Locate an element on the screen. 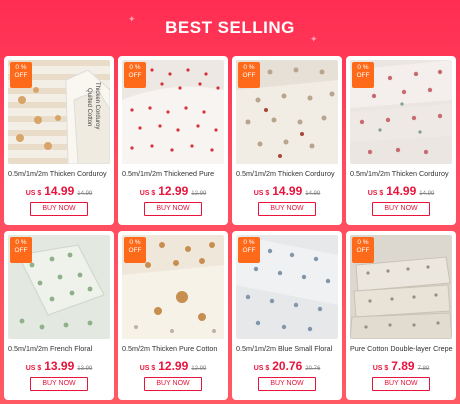 The height and width of the screenshot is (404, 460). banner: ✦ ✦ BEST SELLING is located at coordinates (230, 28).